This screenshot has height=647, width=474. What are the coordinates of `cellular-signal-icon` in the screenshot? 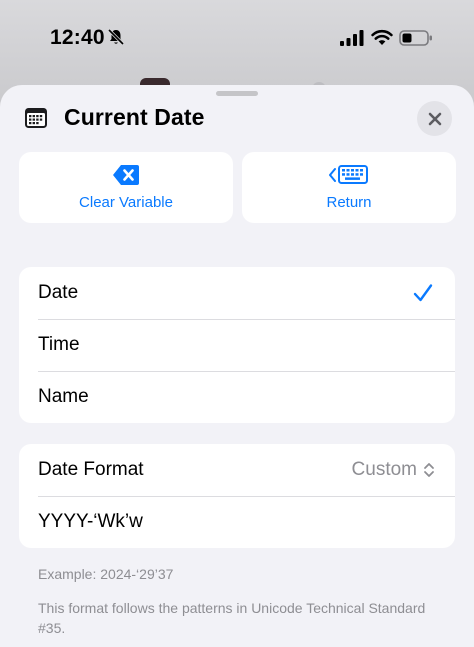 It's located at (352, 38).